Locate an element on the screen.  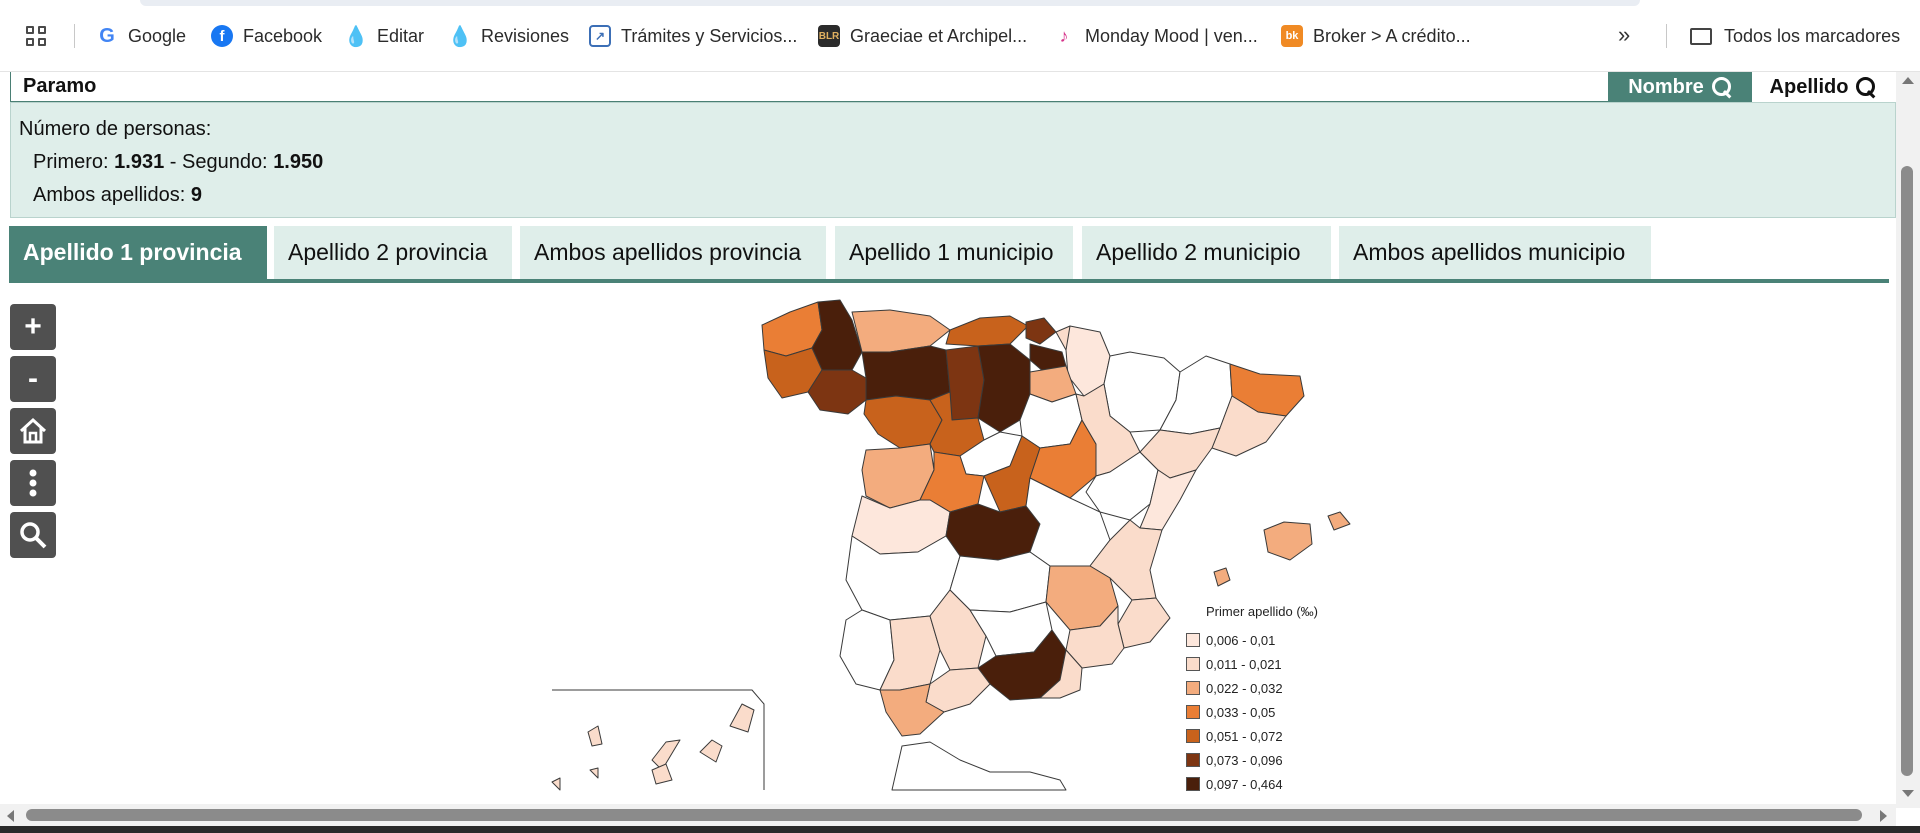
province-alicante is located at coordinates (1144, 623).